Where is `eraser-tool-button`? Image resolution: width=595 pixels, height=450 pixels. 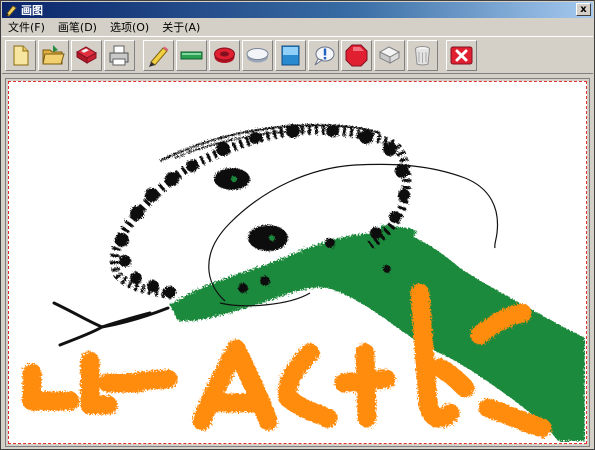 eraser-tool-button is located at coordinates (389, 55).